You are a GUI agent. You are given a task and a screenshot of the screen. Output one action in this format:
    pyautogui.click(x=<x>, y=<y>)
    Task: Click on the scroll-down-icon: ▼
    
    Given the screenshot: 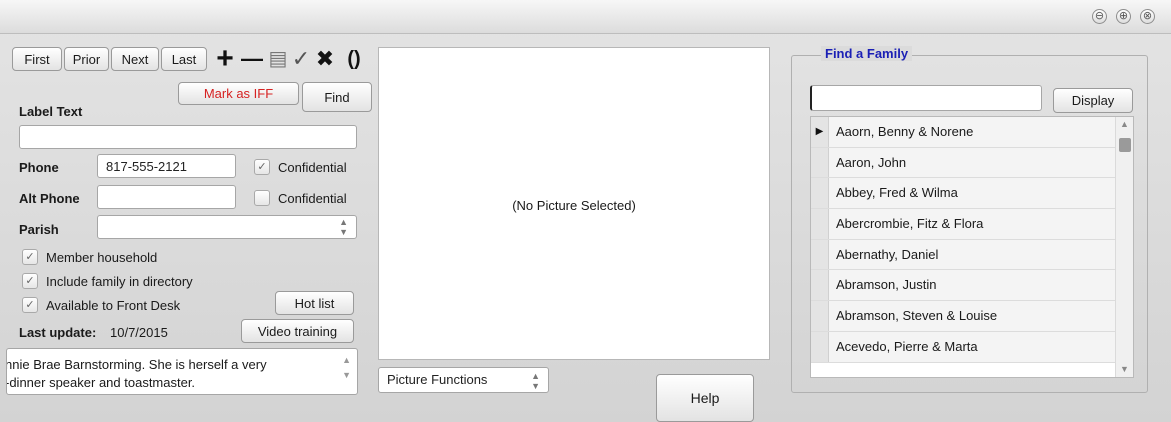 What is the action you would take?
    pyautogui.click(x=1124, y=369)
    